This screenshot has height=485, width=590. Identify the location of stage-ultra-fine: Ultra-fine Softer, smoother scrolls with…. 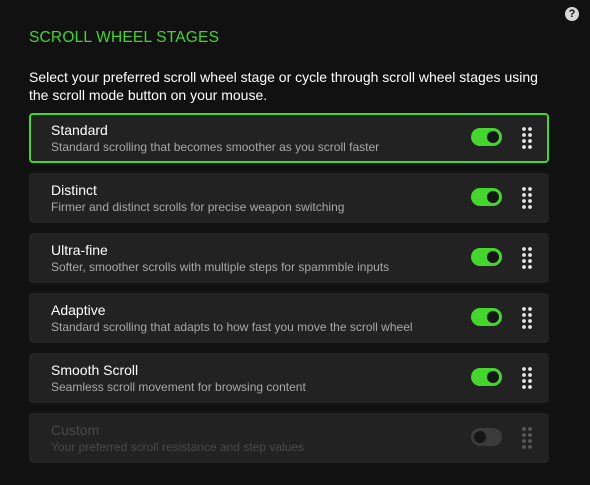
(289, 258).